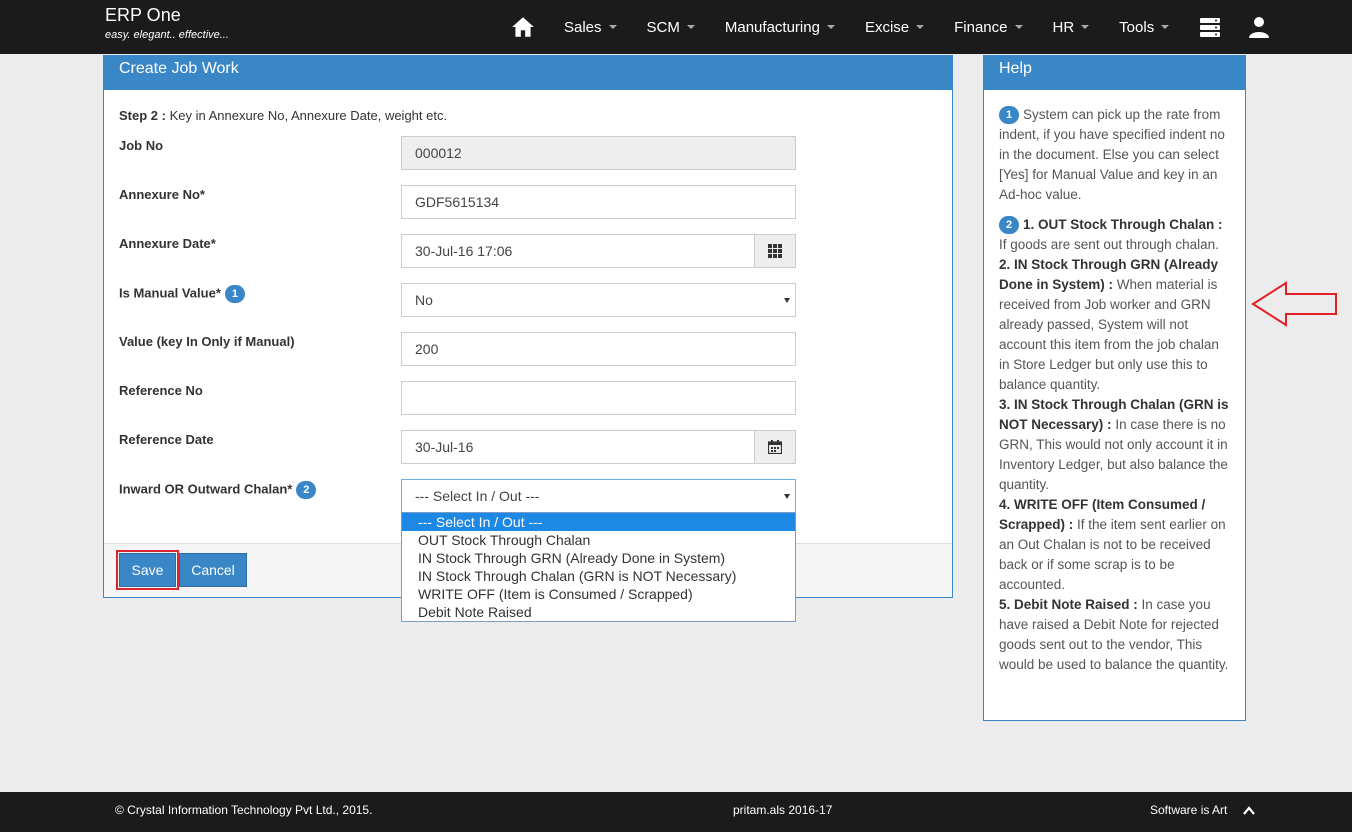 This screenshot has width=1352, height=832. What do you see at coordinates (598, 496) in the screenshot?
I see `chalan-select: --- Select In / Out ---` at bounding box center [598, 496].